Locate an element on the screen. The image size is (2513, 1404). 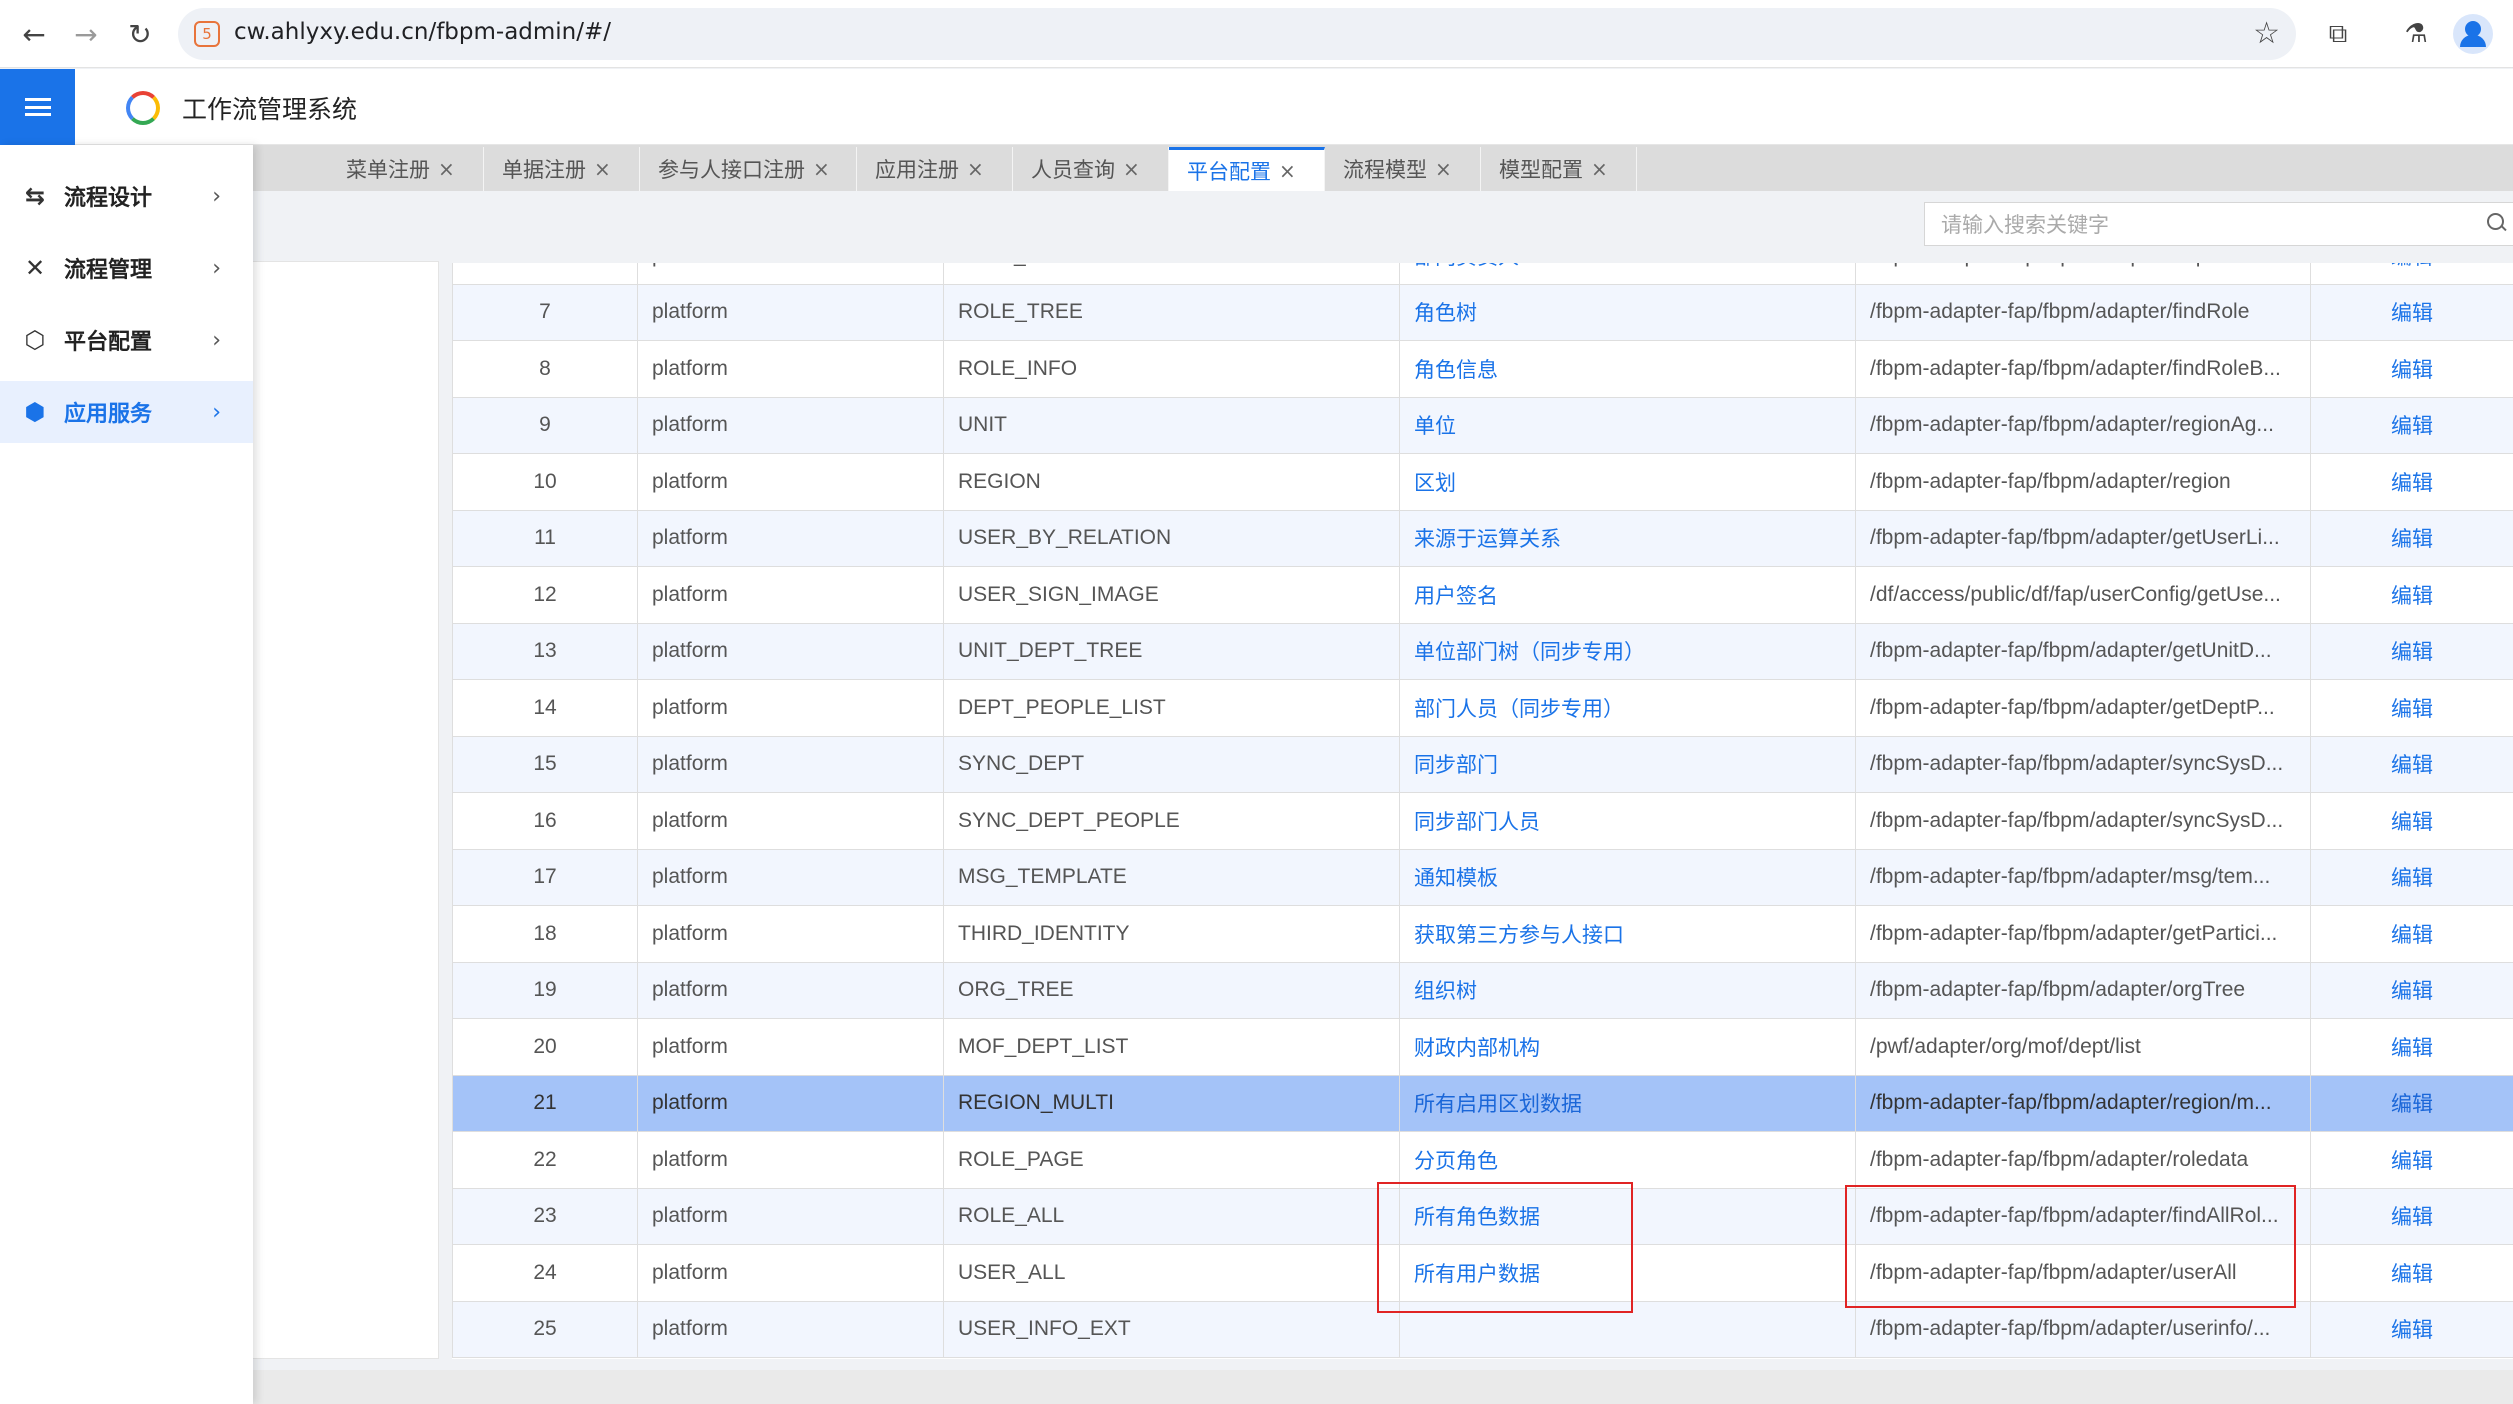
adapter-name-link: 用户签名 is located at coordinates (1627, 595).